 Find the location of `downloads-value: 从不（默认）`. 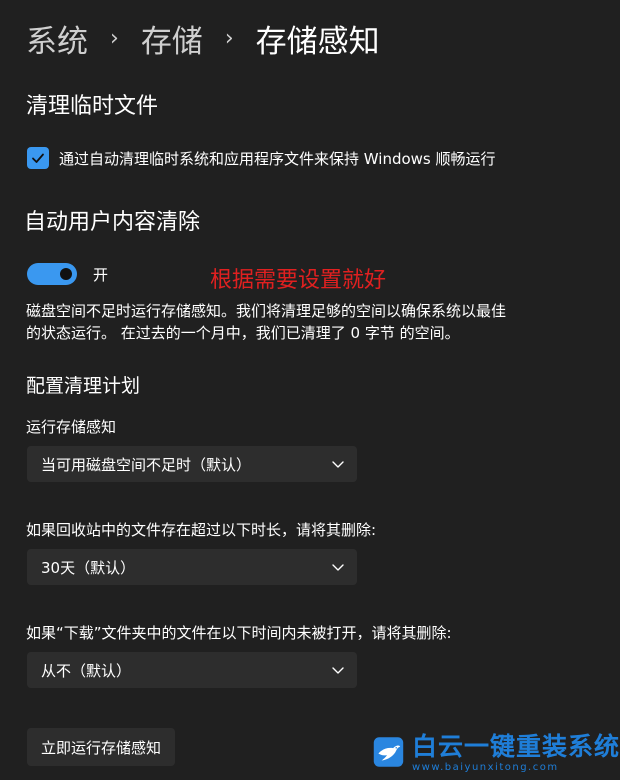

downloads-value: 从不（默认） is located at coordinates (86, 670).